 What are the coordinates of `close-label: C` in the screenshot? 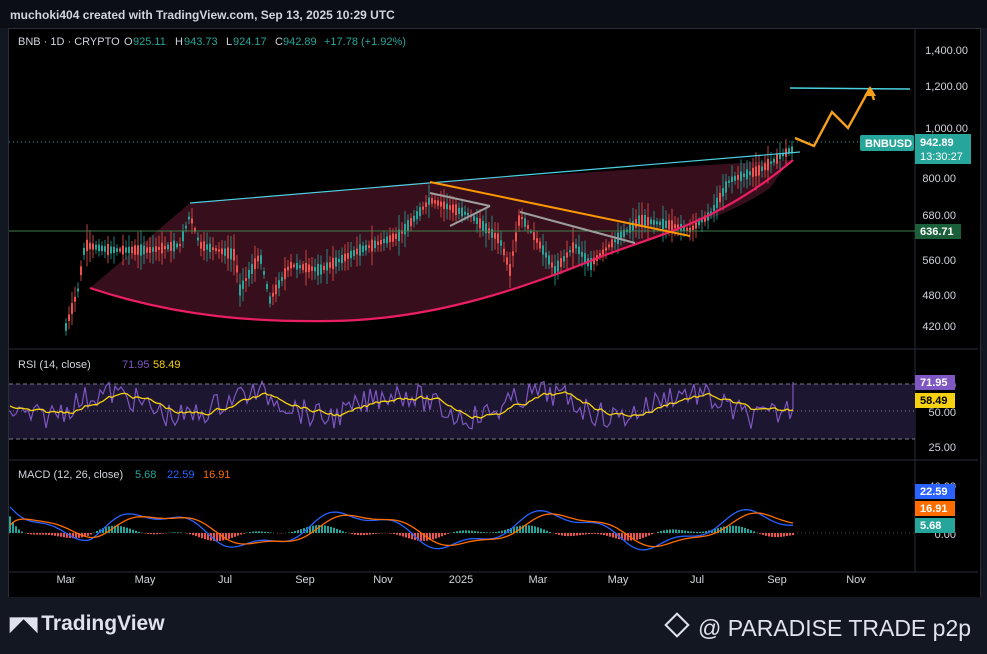 It's located at (279, 42).